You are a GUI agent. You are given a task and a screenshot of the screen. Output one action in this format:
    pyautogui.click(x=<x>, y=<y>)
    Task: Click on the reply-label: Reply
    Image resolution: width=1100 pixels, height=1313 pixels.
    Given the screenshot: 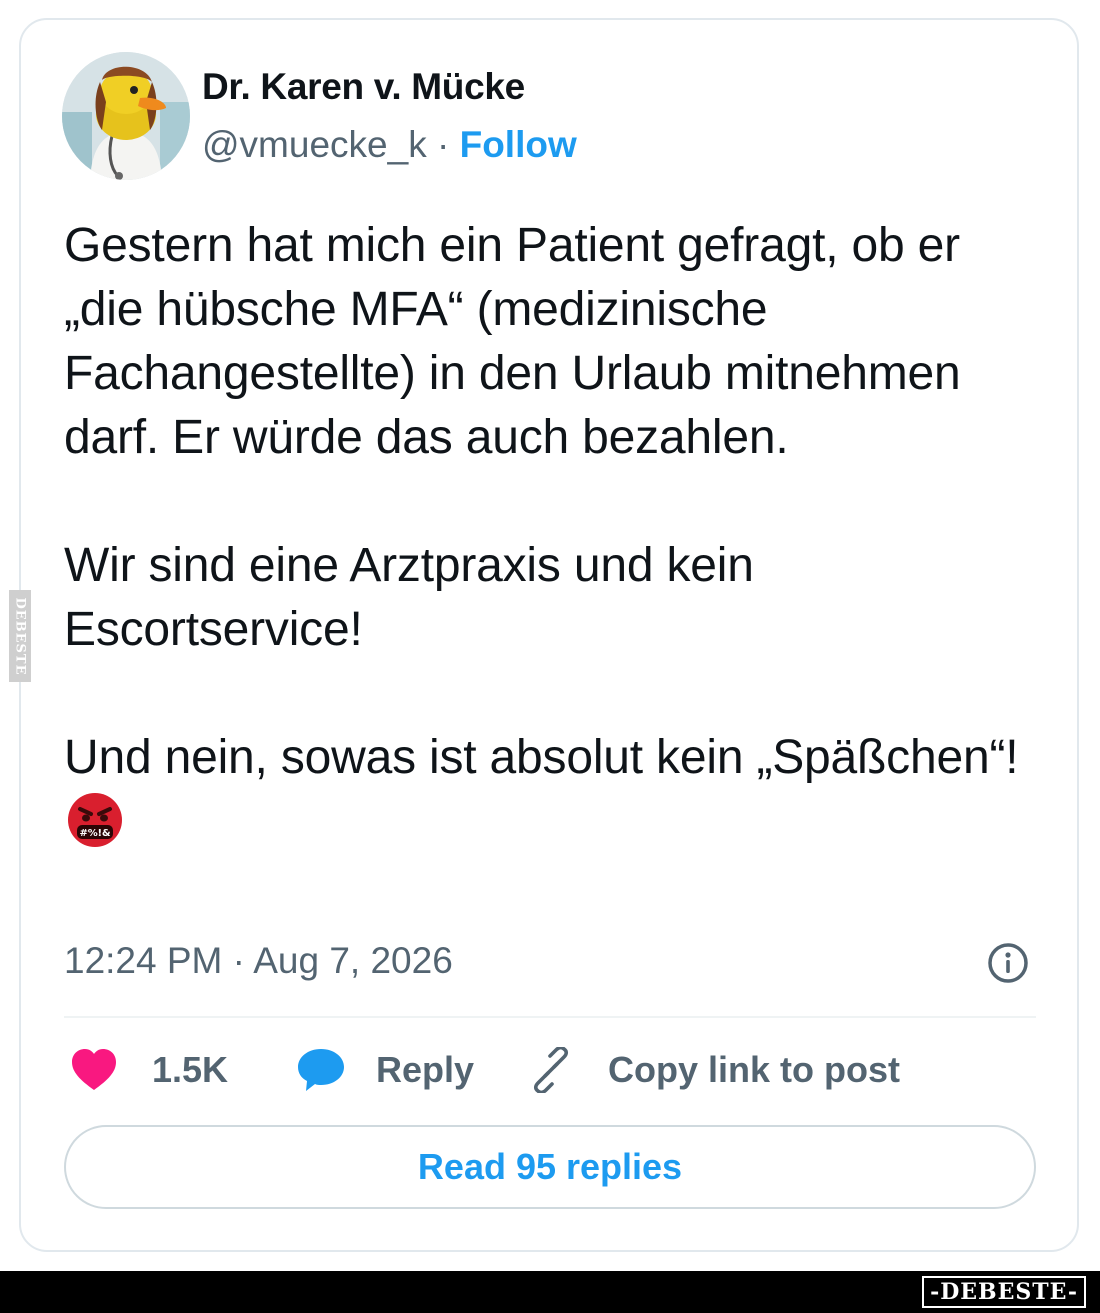 What is the action you would take?
    pyautogui.click(x=425, y=1069)
    